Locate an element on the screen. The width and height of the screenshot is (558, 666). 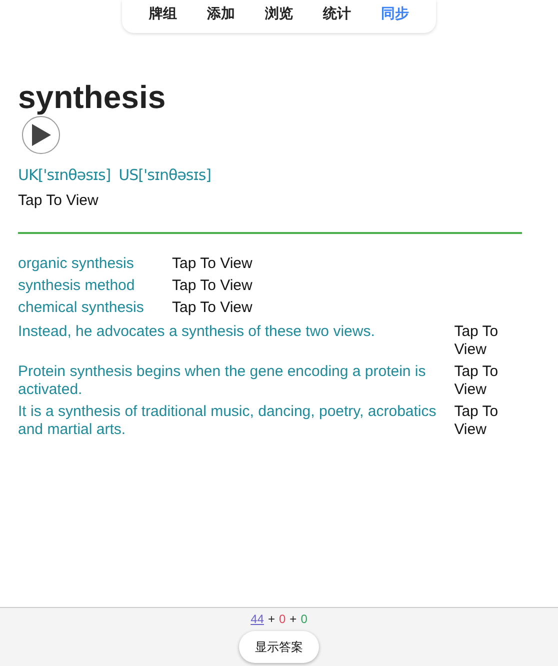
phonetic: US['sɪnθəsɪs] is located at coordinates (164, 175).